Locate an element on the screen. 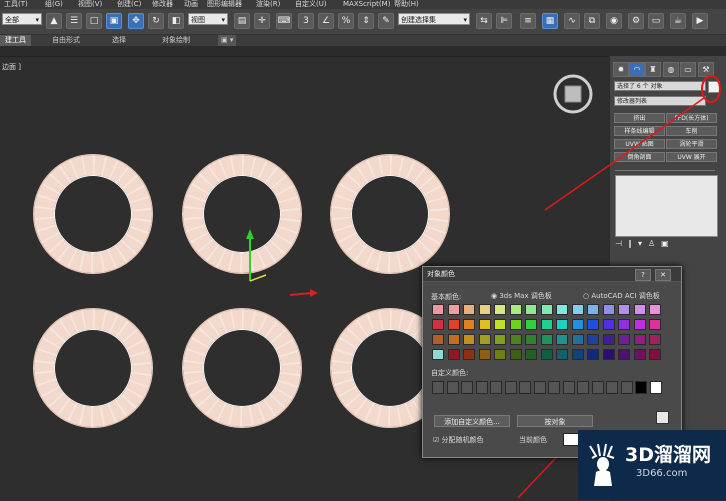  spinner-snap-icon: ⇕ is located at coordinates (366, 21).